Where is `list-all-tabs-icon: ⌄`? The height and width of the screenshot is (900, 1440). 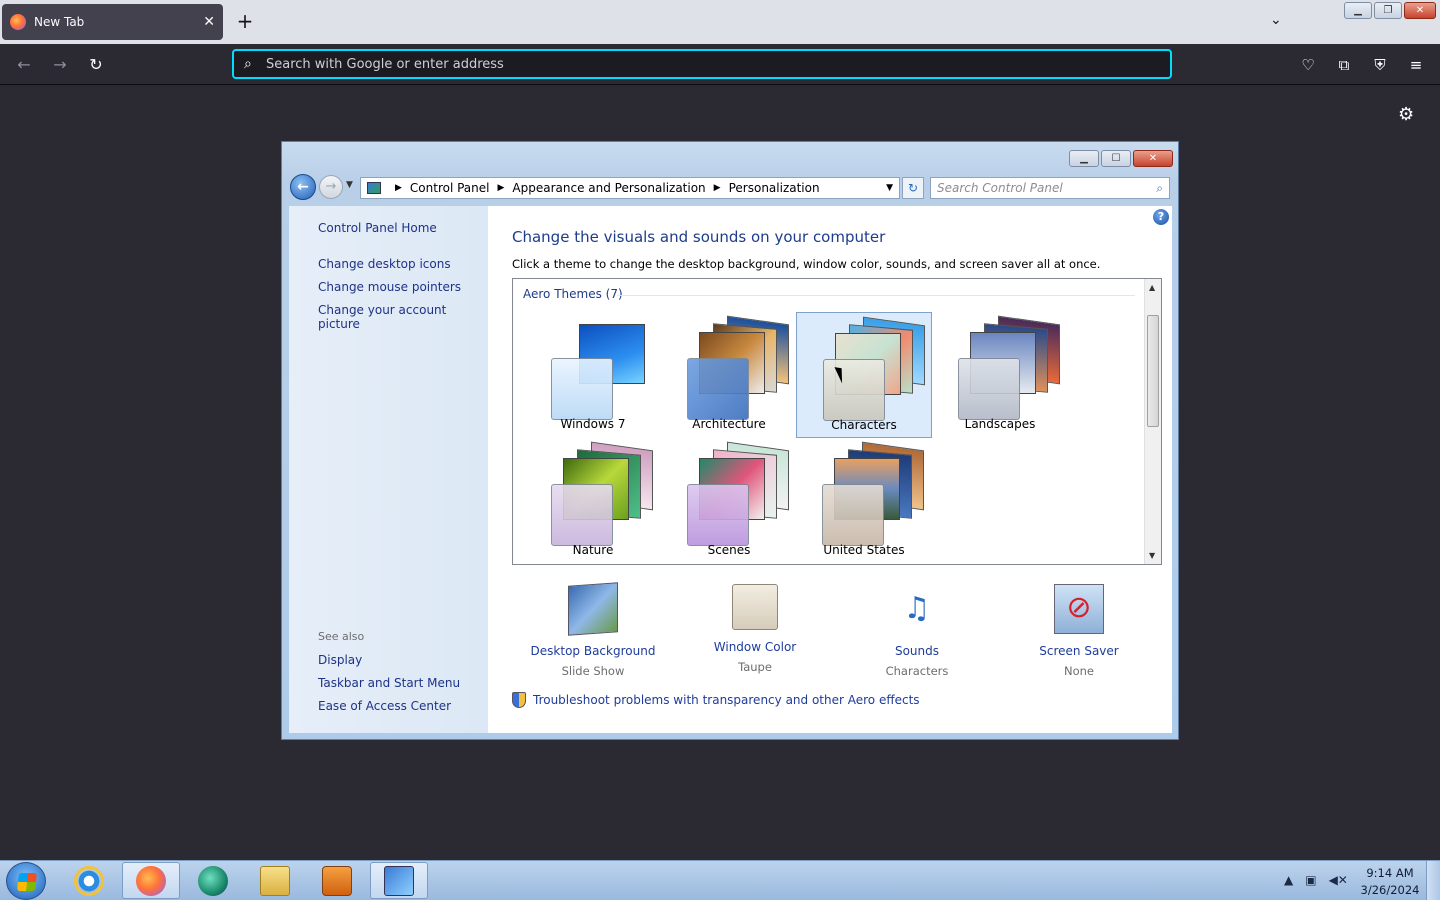 list-all-tabs-icon: ⌄ is located at coordinates (1276, 20).